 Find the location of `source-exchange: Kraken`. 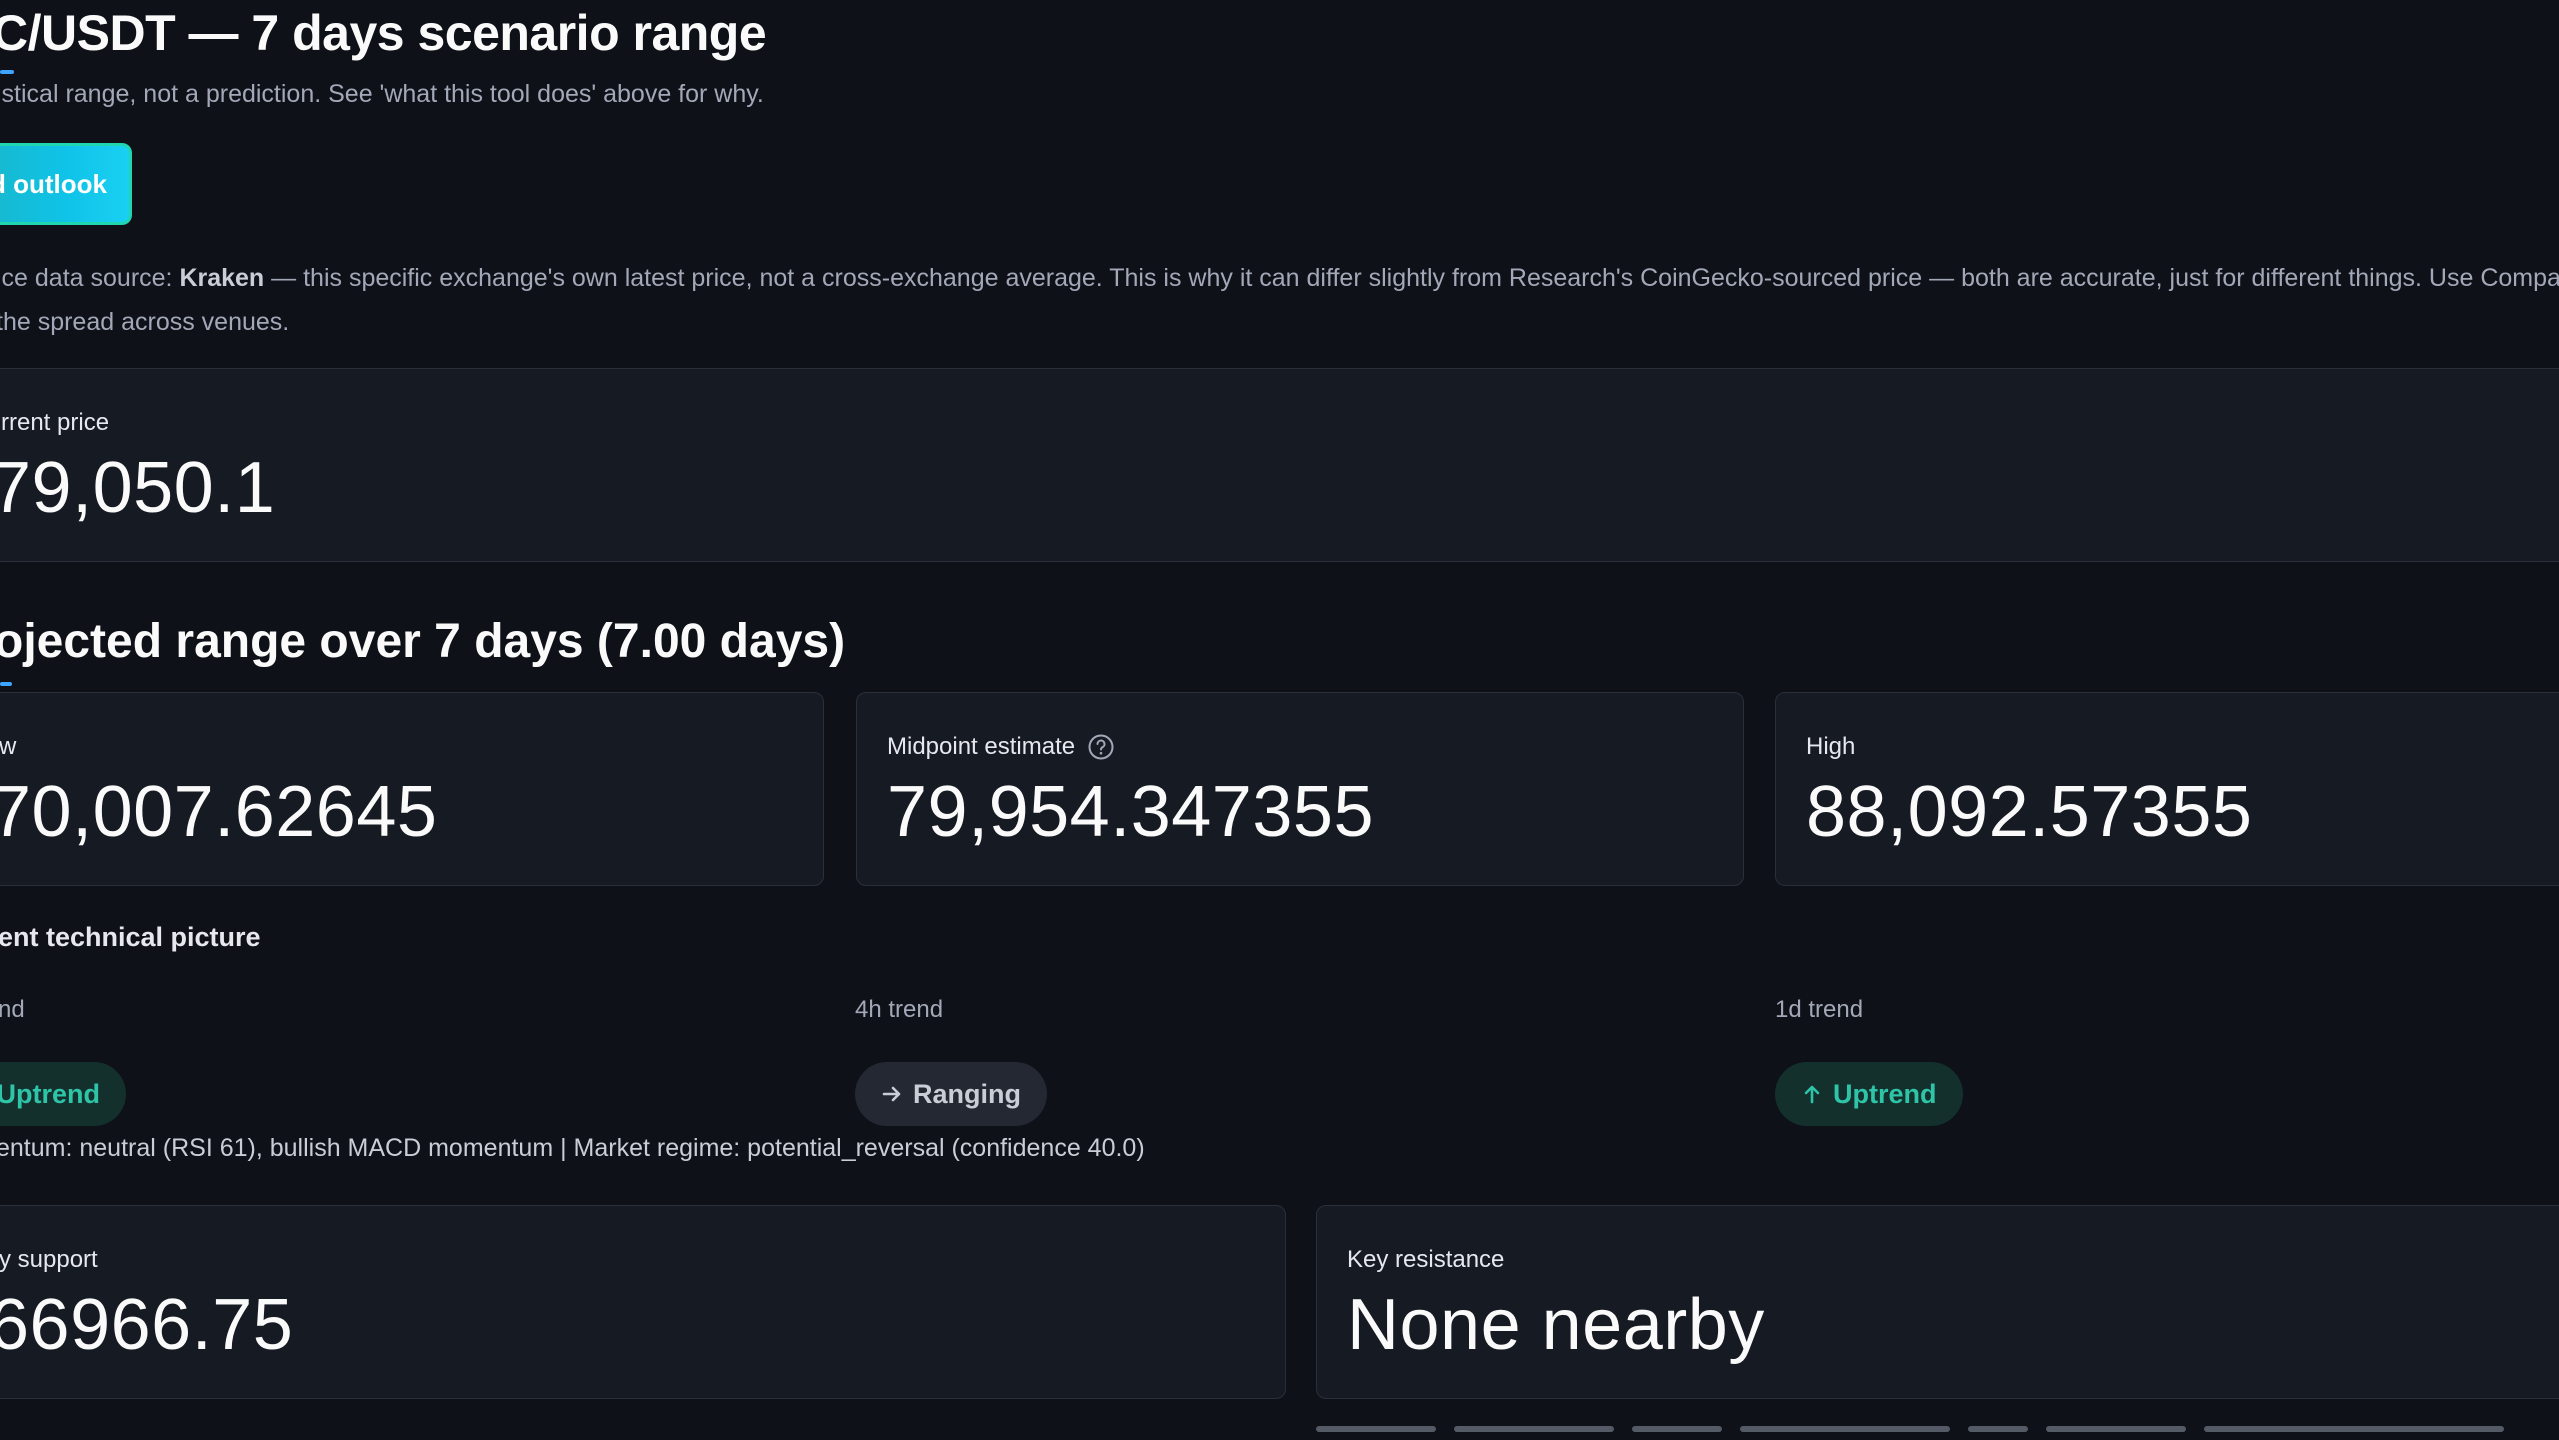

source-exchange: Kraken is located at coordinates (222, 278).